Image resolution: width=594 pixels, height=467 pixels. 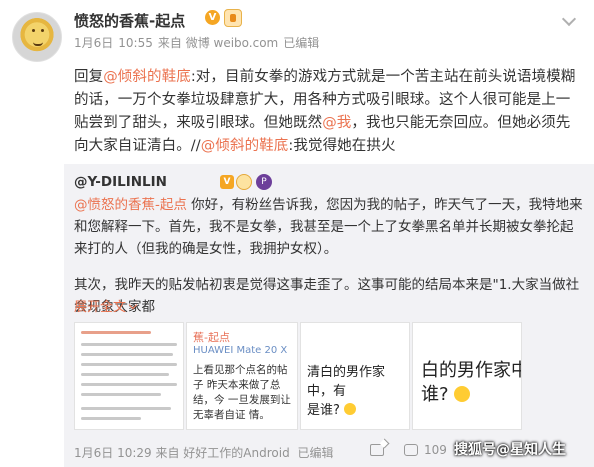 What do you see at coordinates (435, 394) in the screenshot?
I see `thumb-text-fragment: 谁?` at bounding box center [435, 394].